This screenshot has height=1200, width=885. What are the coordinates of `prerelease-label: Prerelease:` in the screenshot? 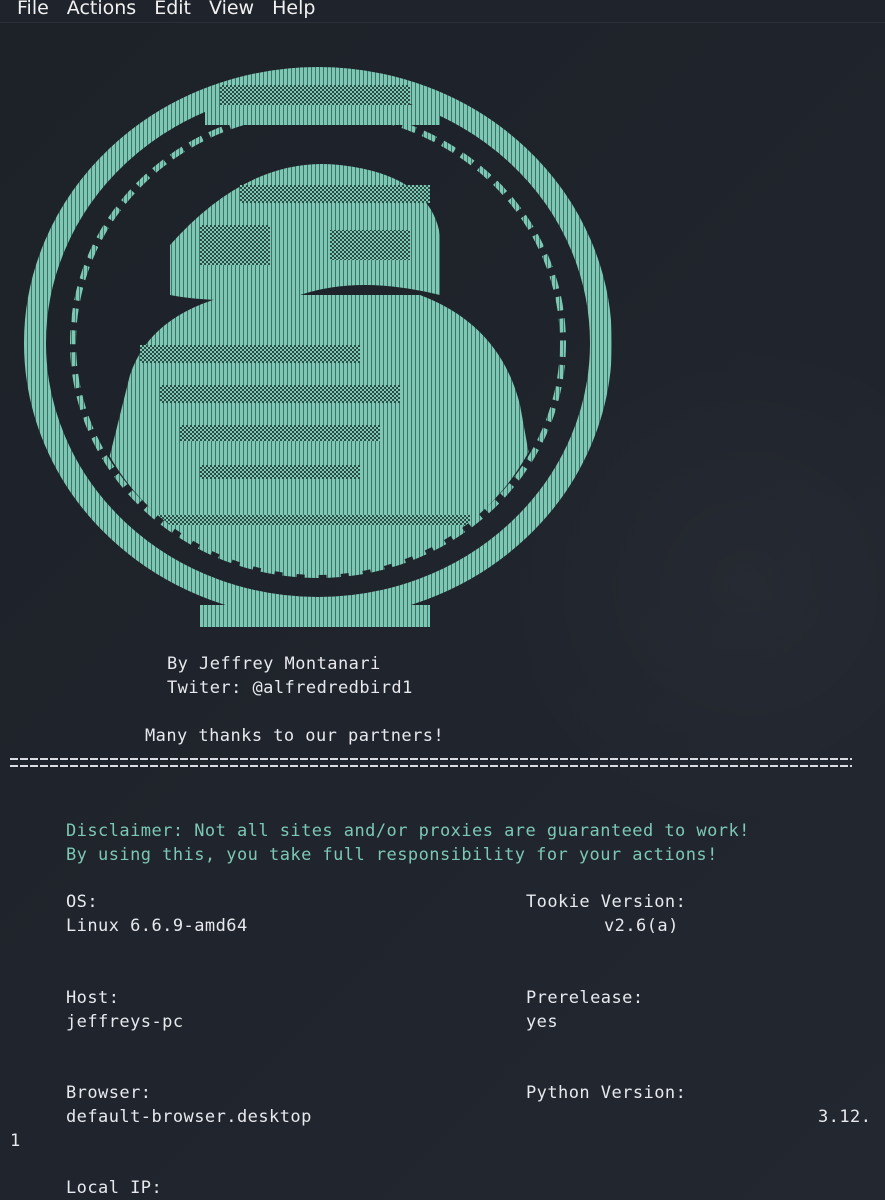 It's located at (585, 998).